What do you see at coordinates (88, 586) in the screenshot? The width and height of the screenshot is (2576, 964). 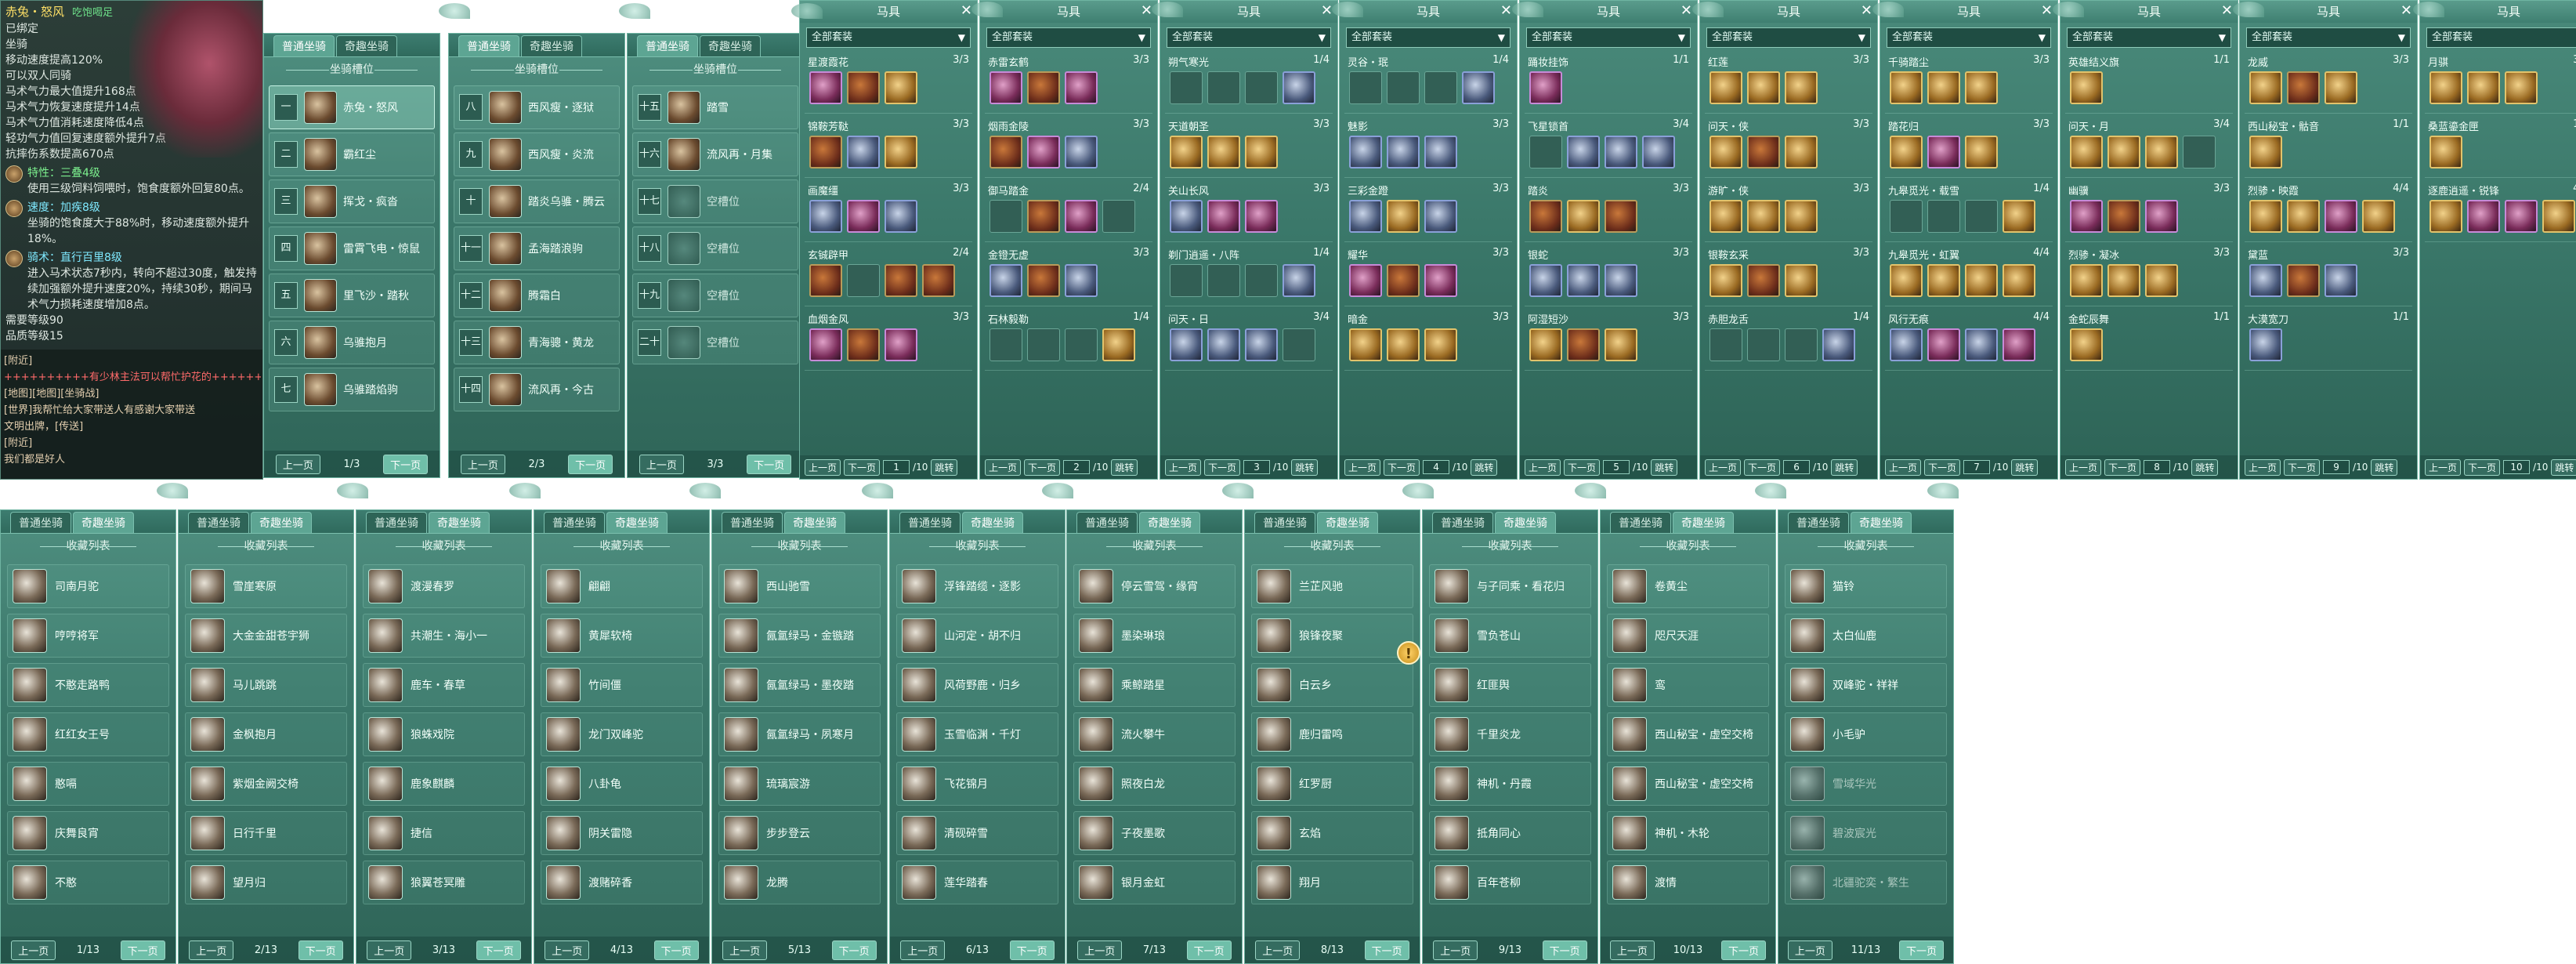 I see `collection-item: 司南月驼` at bounding box center [88, 586].